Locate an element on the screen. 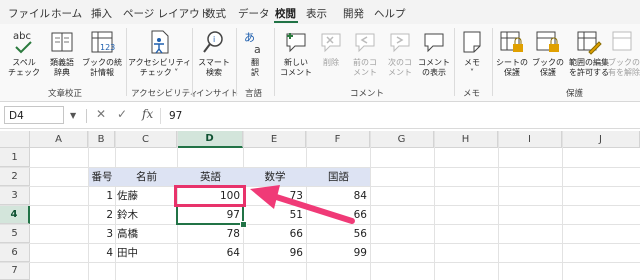  allow-edit-ranges-button: 範囲の編集 を許可する is located at coordinates (589, 53).